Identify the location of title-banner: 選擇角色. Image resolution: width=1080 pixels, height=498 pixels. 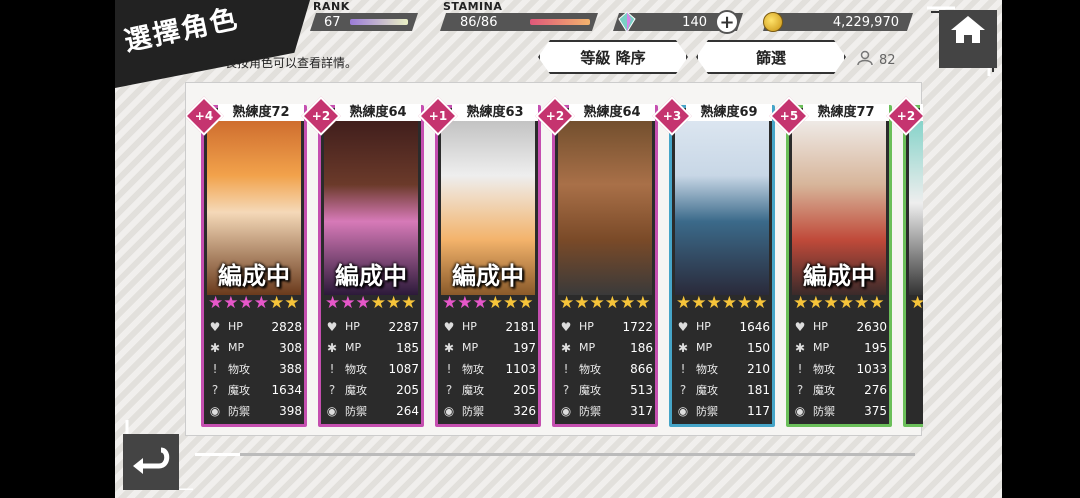
(212, 44).